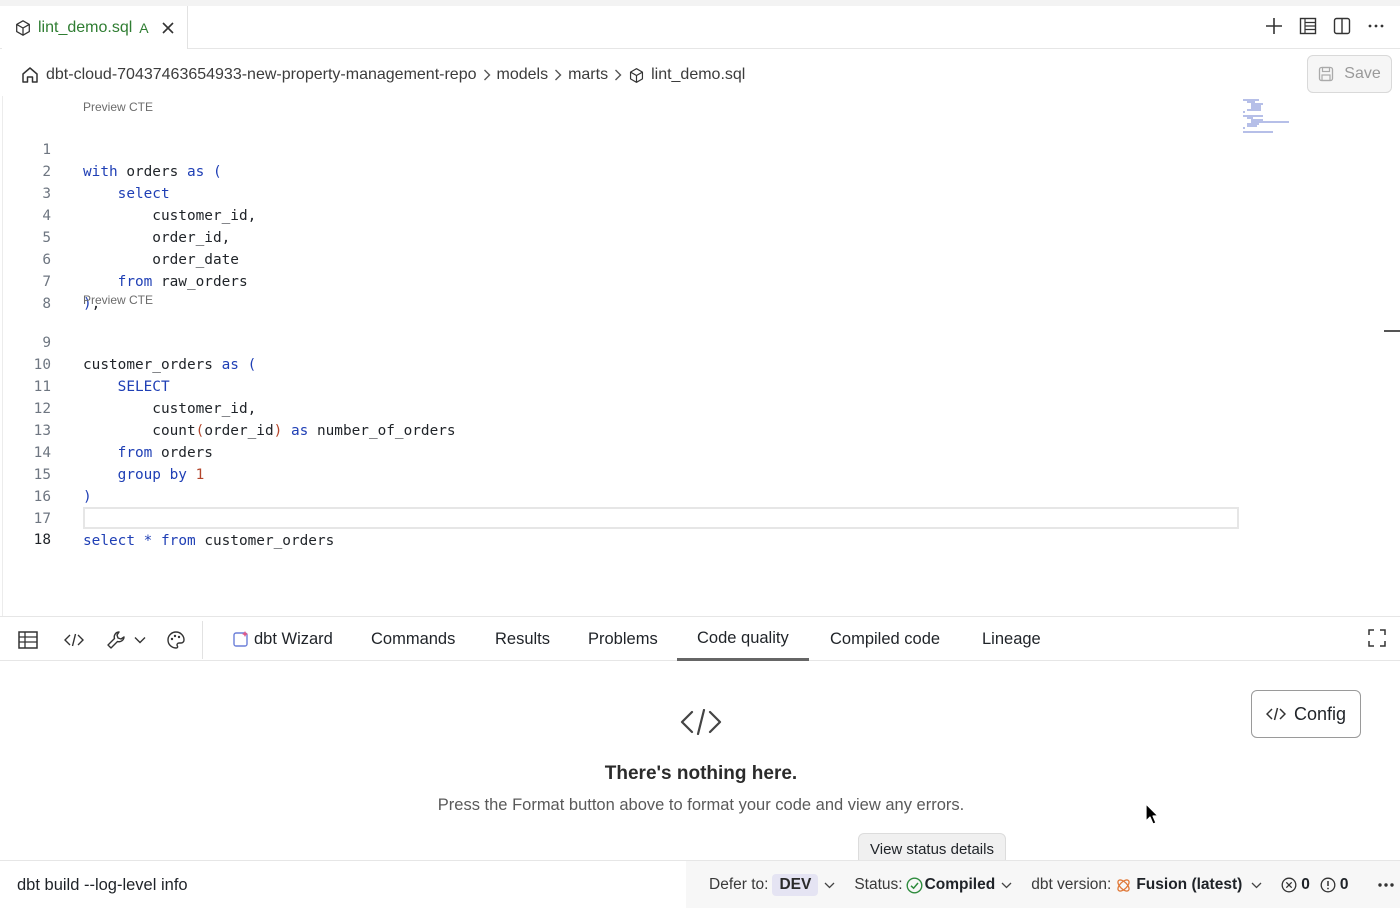  I want to click on version-selector: dbt version: Fusion (latest), so click(1146, 885).